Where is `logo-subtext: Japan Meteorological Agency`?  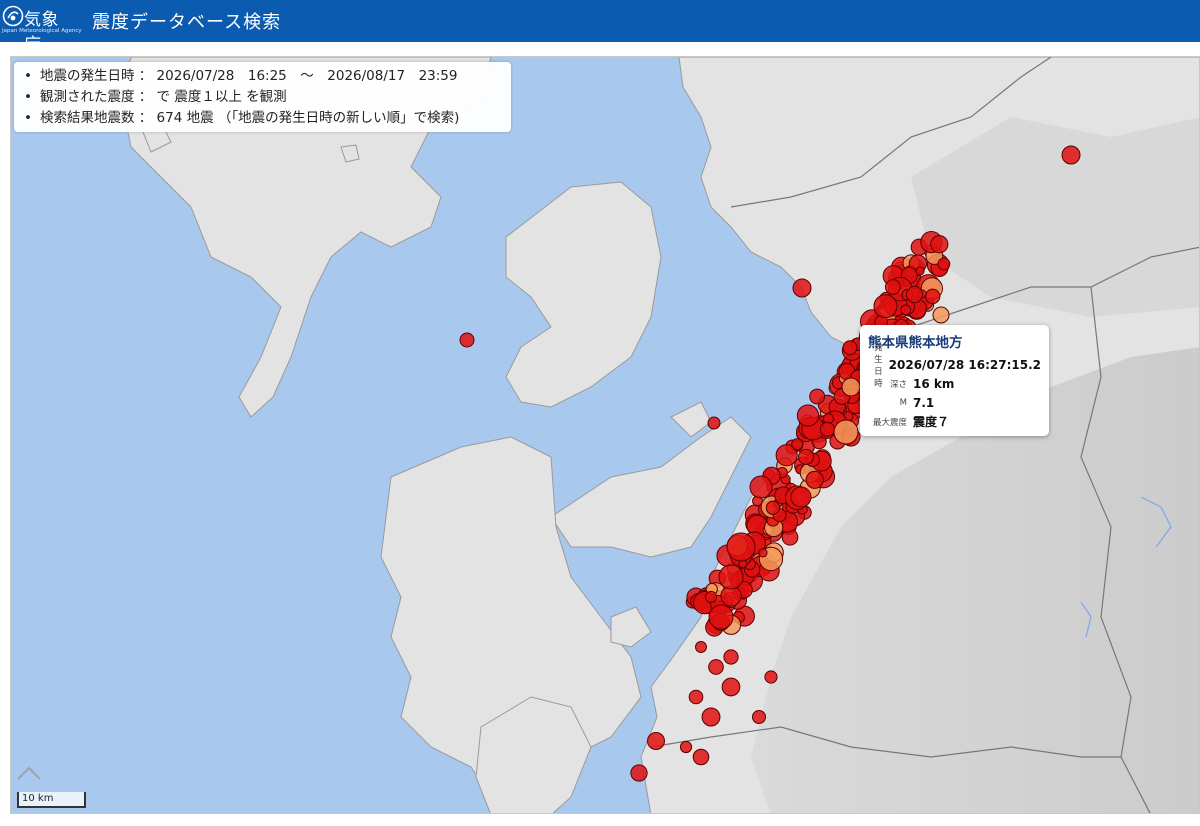
logo-subtext: Japan Meteorological Agency is located at coordinates (42, 31).